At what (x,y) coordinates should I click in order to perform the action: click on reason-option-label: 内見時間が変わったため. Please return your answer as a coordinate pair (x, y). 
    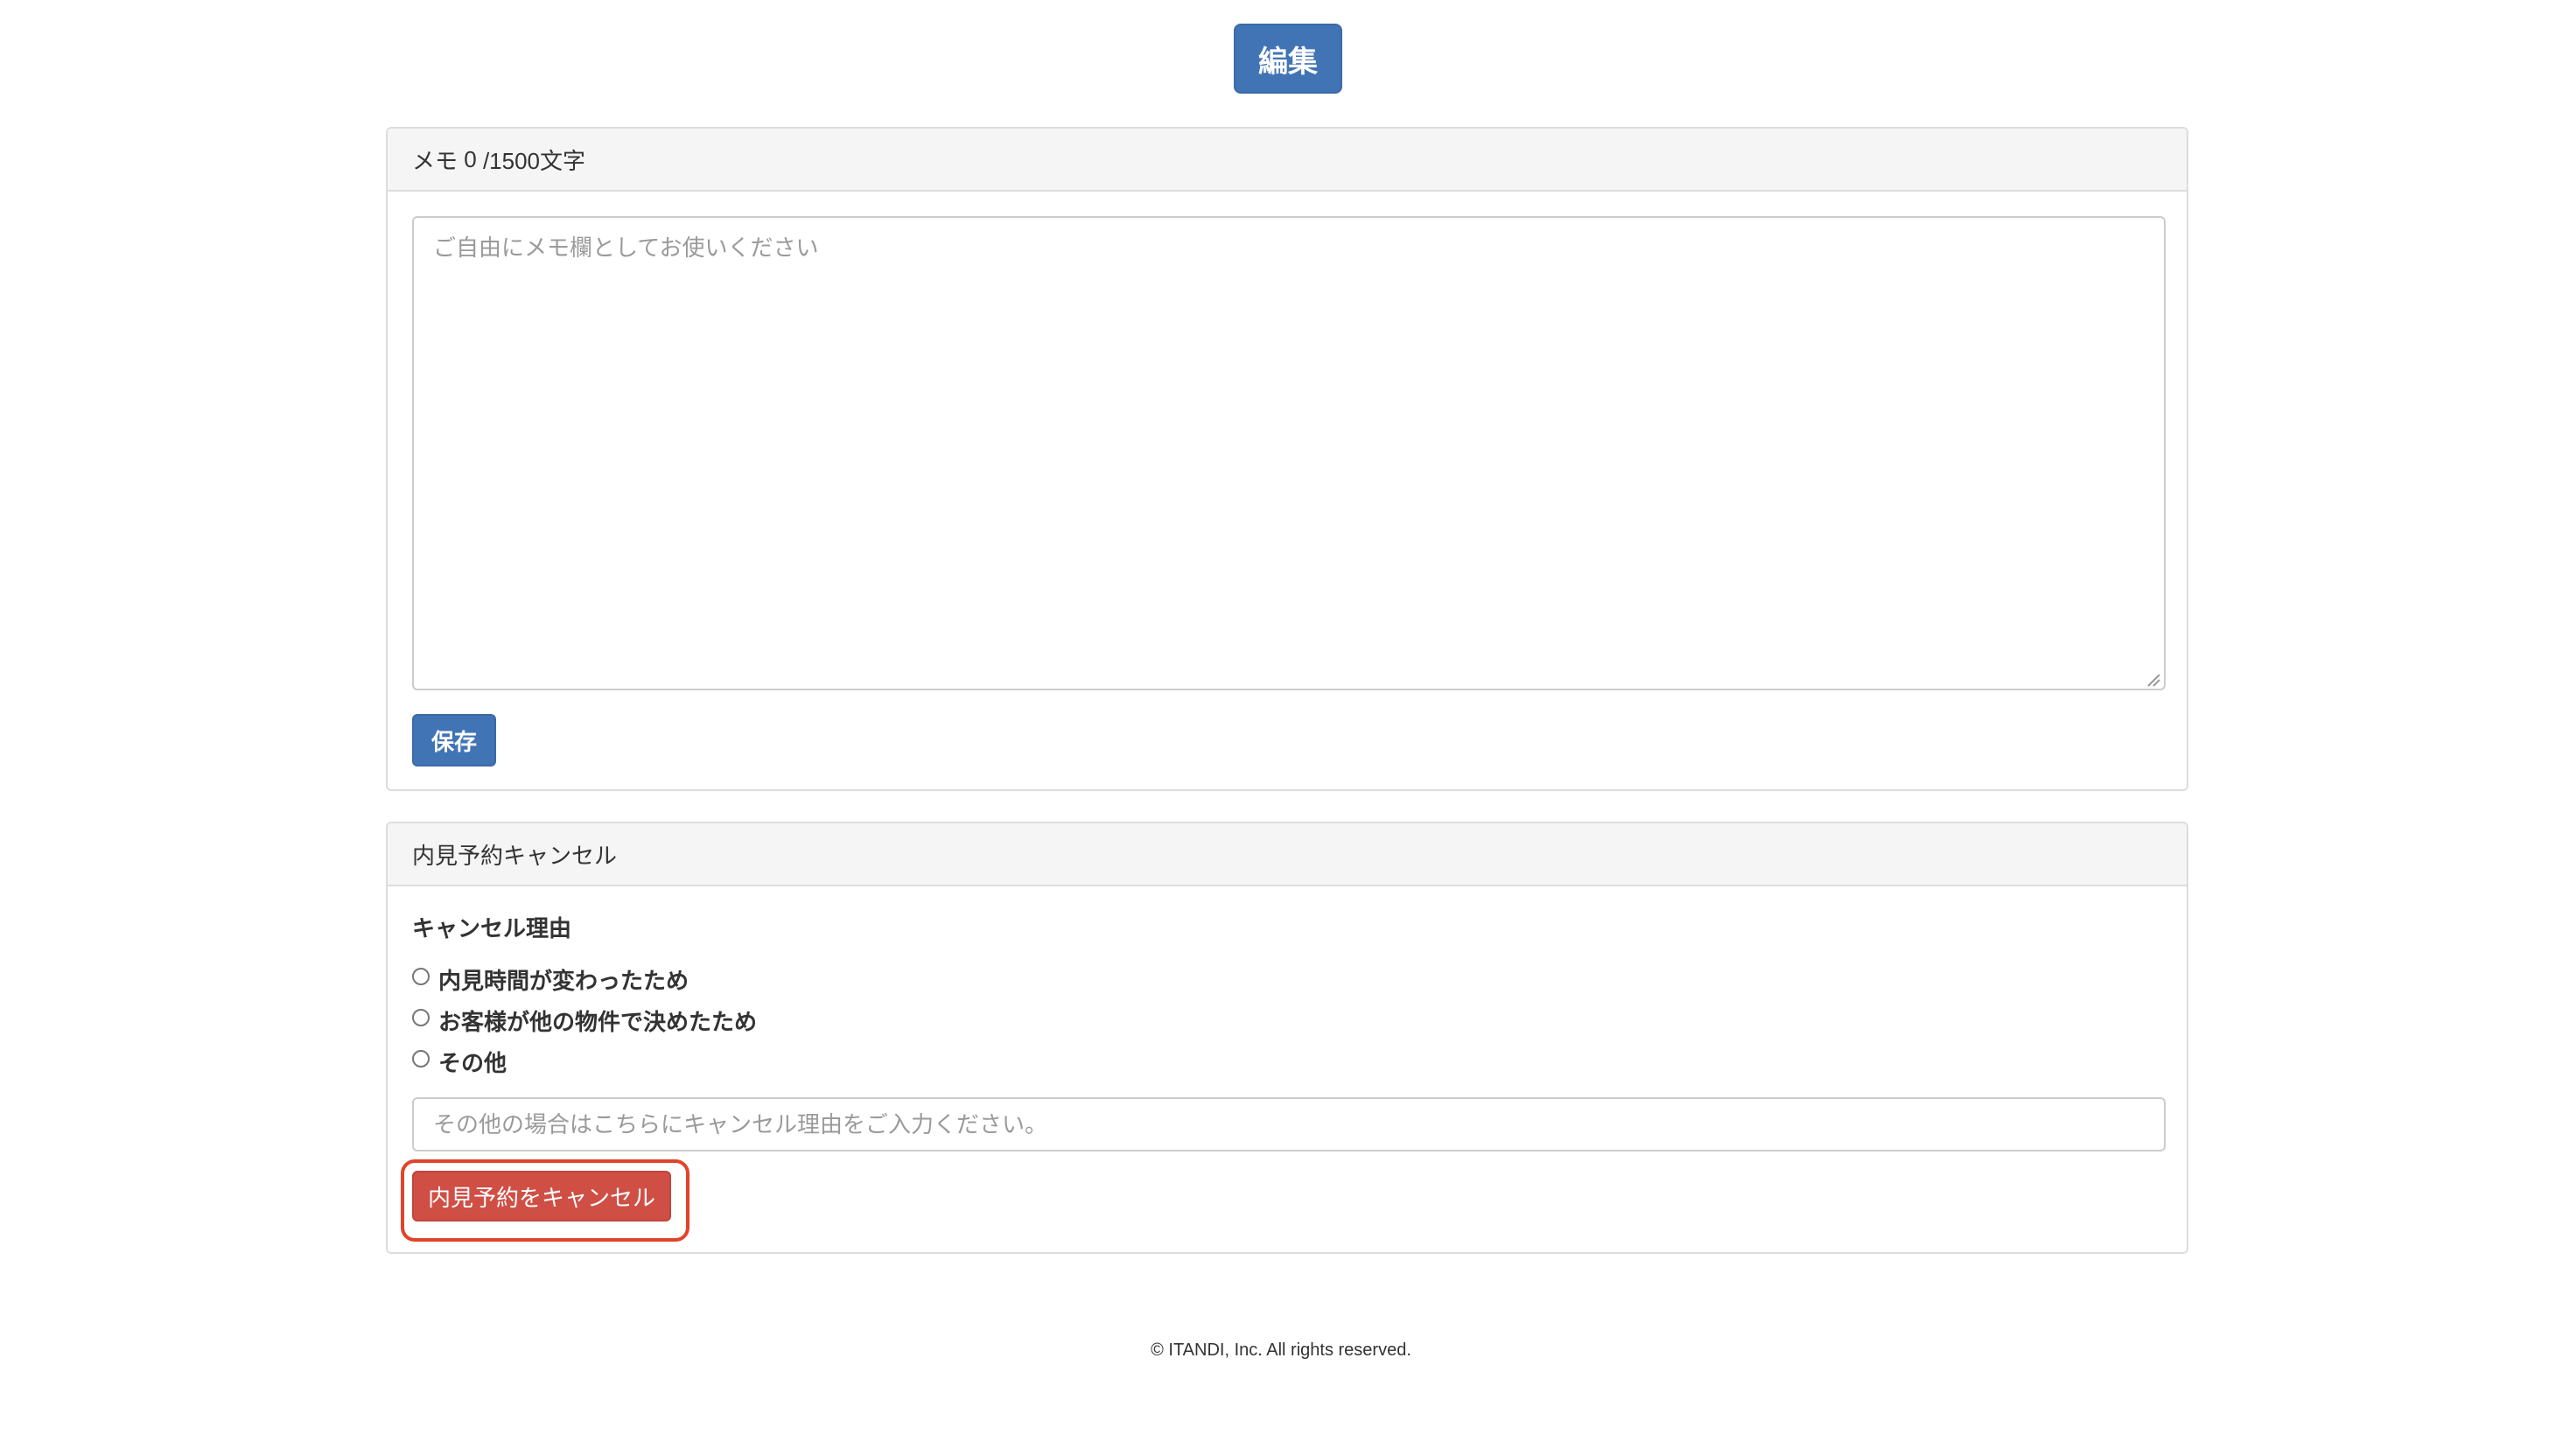
    Looking at the image, I should click on (563, 979).